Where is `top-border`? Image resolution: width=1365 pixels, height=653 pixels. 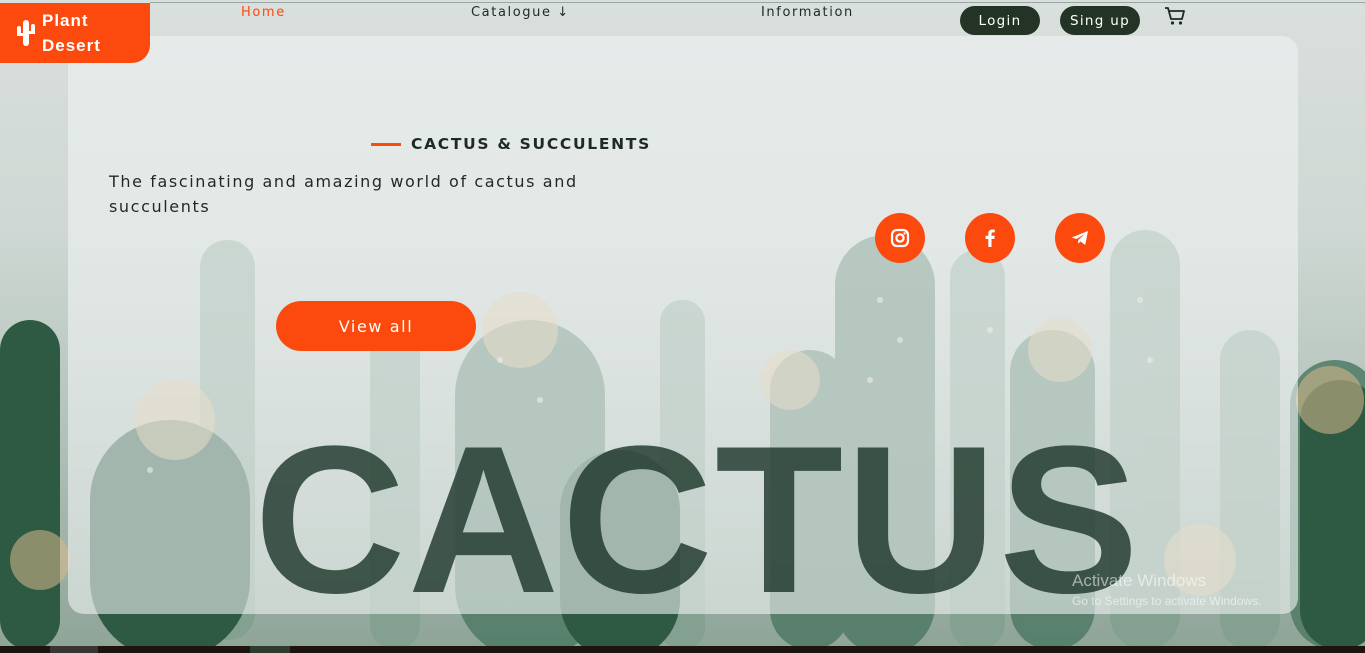 top-border is located at coordinates (757, 2).